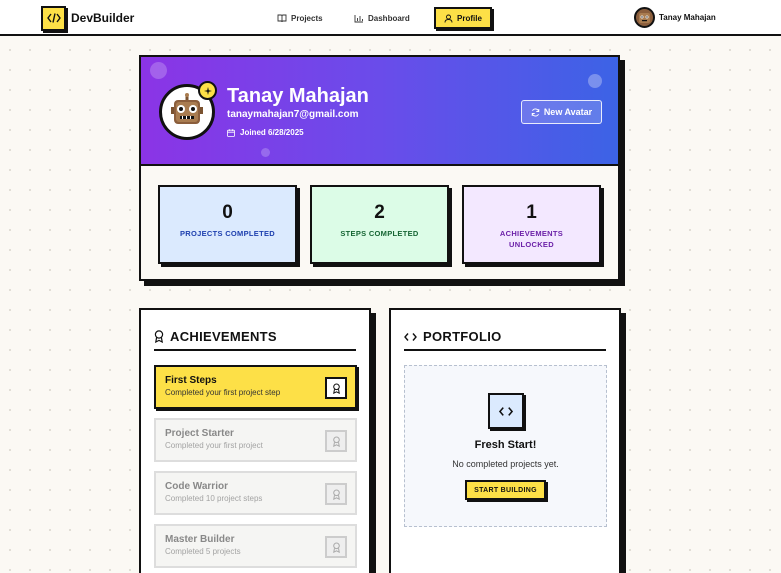 The image size is (781, 573). I want to click on nav-profile-label: Profile, so click(469, 18).